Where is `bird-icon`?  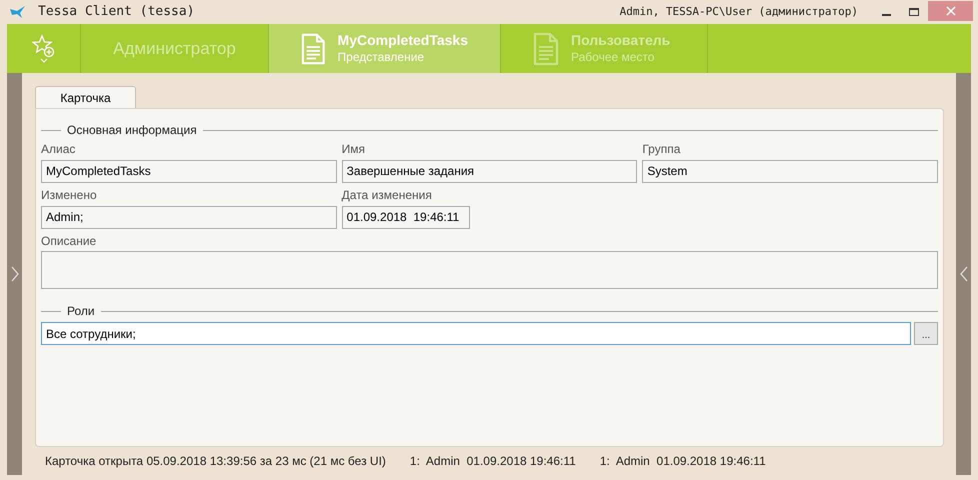
bird-icon is located at coordinates (18, 12).